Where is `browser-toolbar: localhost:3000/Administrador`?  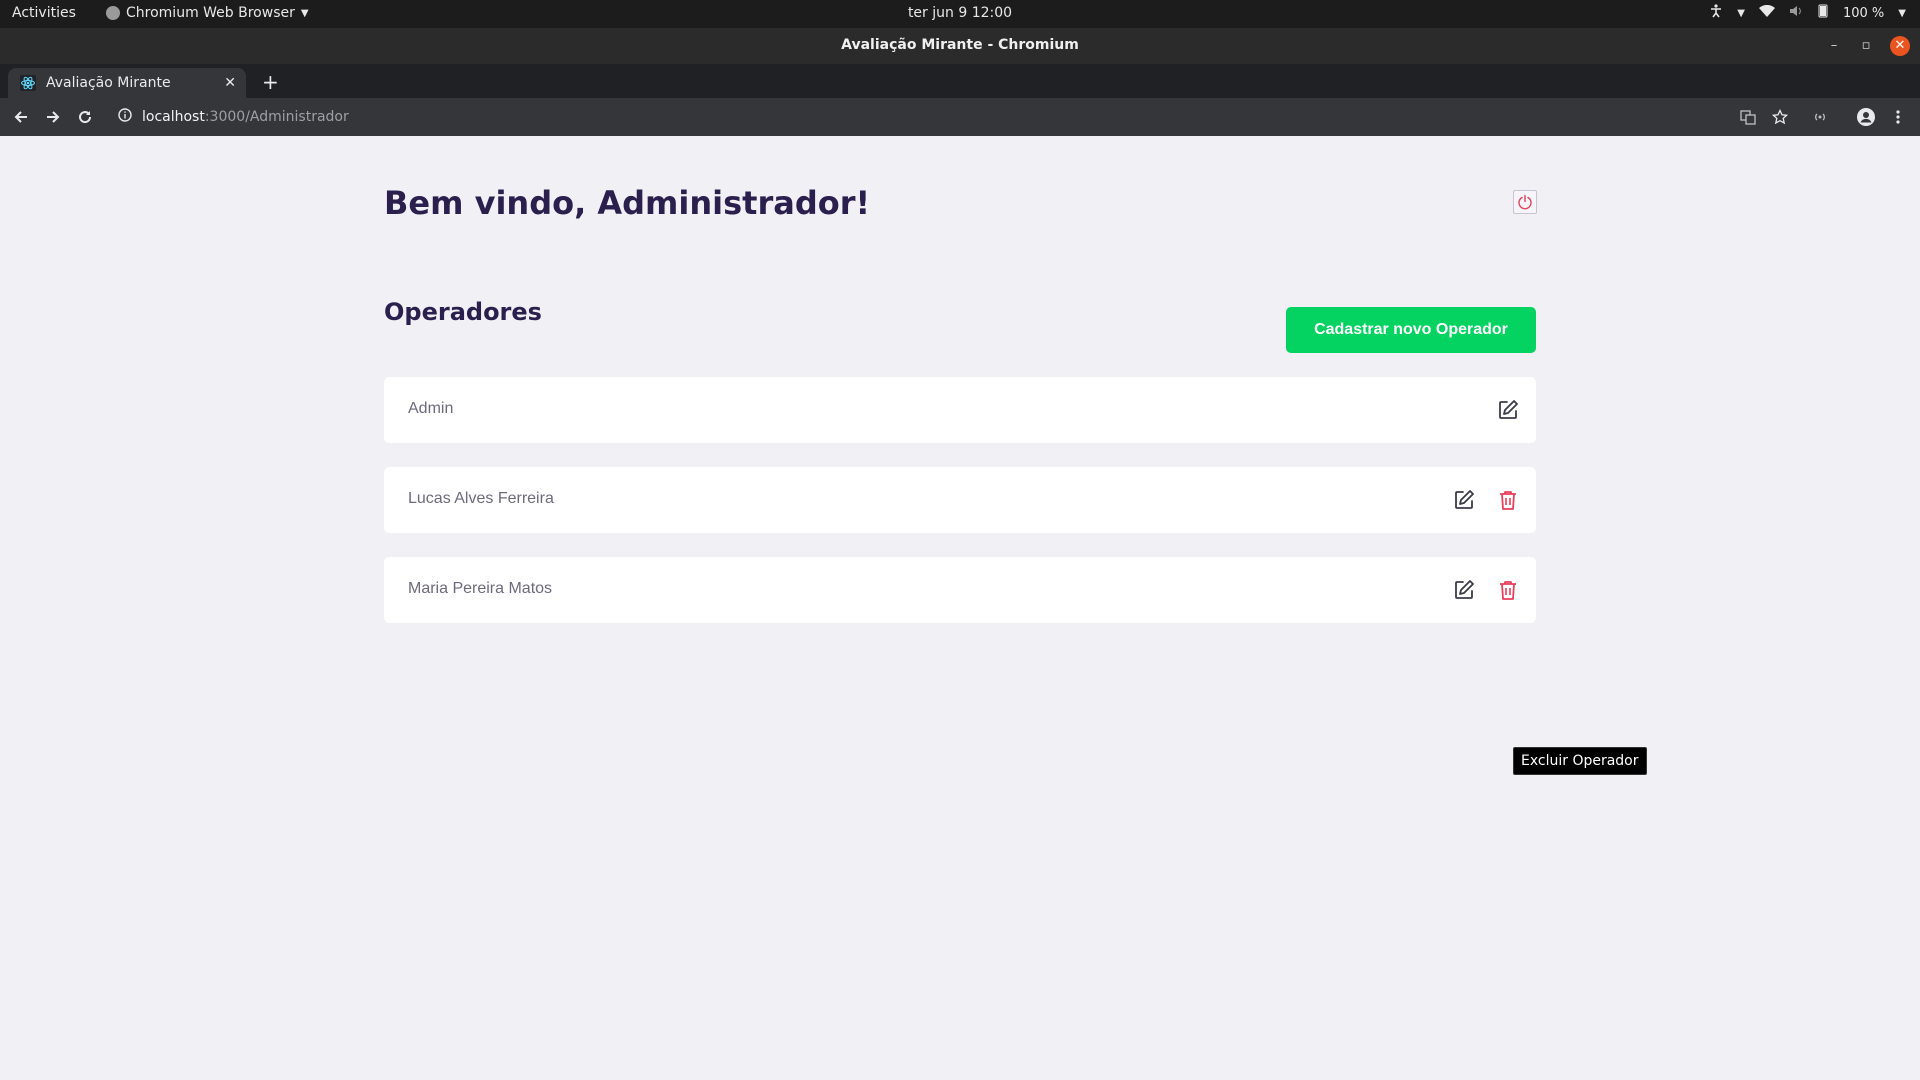
browser-toolbar: localhost:3000/Administrador is located at coordinates (960, 117).